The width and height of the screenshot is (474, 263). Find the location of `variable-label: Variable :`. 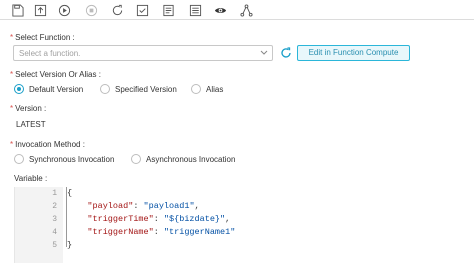

variable-label: Variable : is located at coordinates (31, 178).